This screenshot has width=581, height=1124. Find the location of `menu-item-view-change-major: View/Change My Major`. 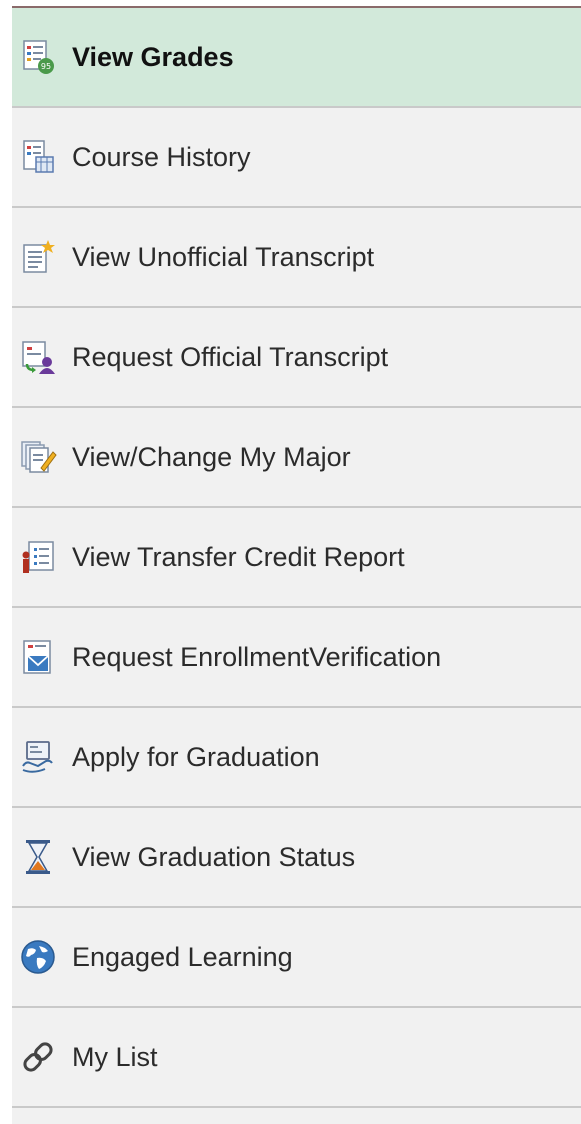

menu-item-view-change-major: View/Change My Major is located at coordinates (296, 458).